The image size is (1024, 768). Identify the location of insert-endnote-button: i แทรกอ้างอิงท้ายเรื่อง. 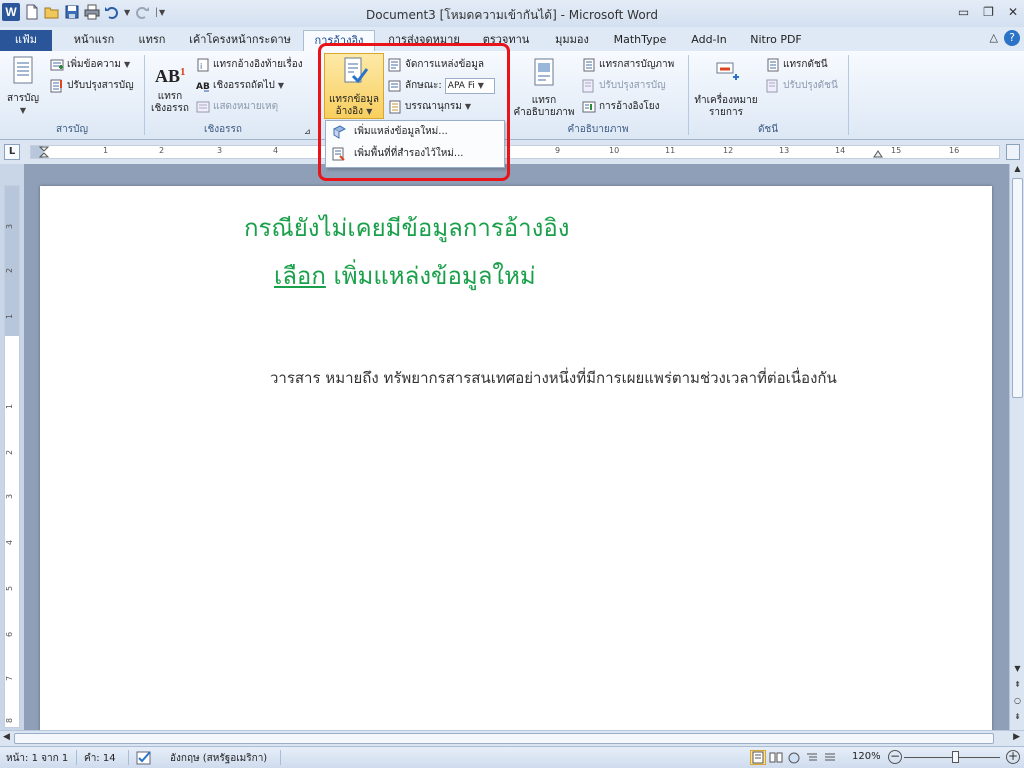
(249, 65).